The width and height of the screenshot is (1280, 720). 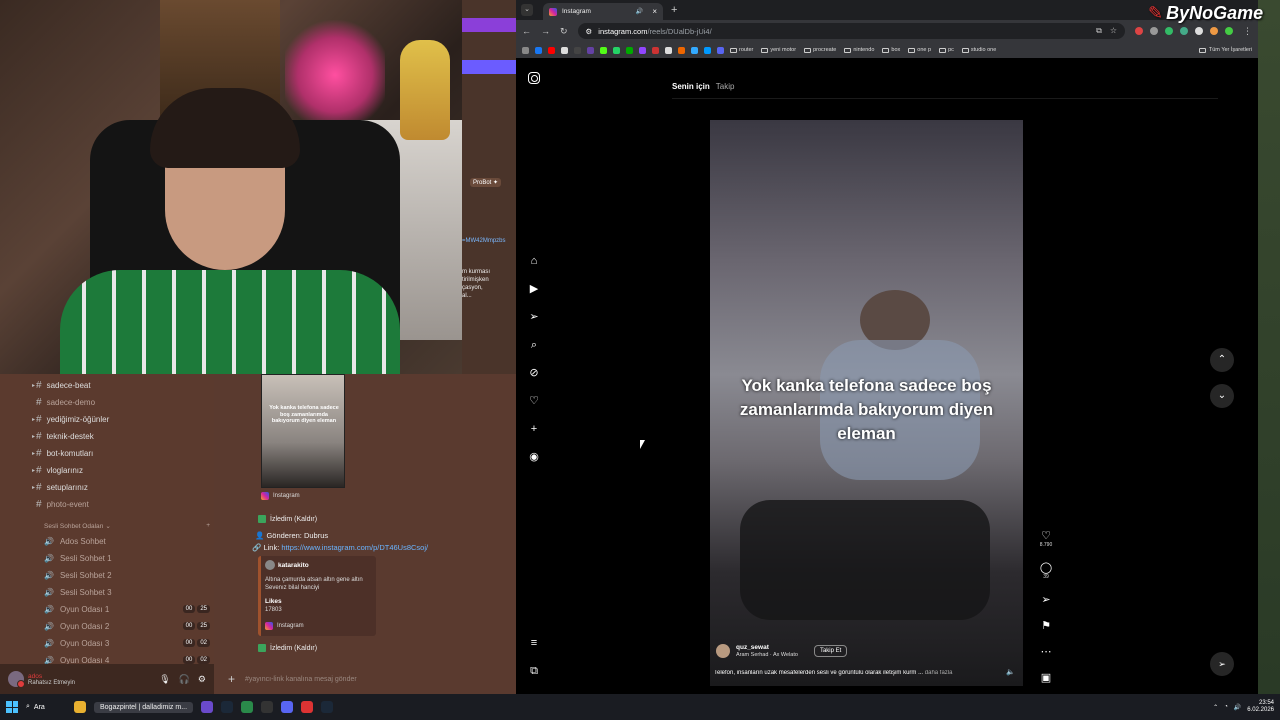 I want to click on username: quz_sewat, so click(x=767, y=648).